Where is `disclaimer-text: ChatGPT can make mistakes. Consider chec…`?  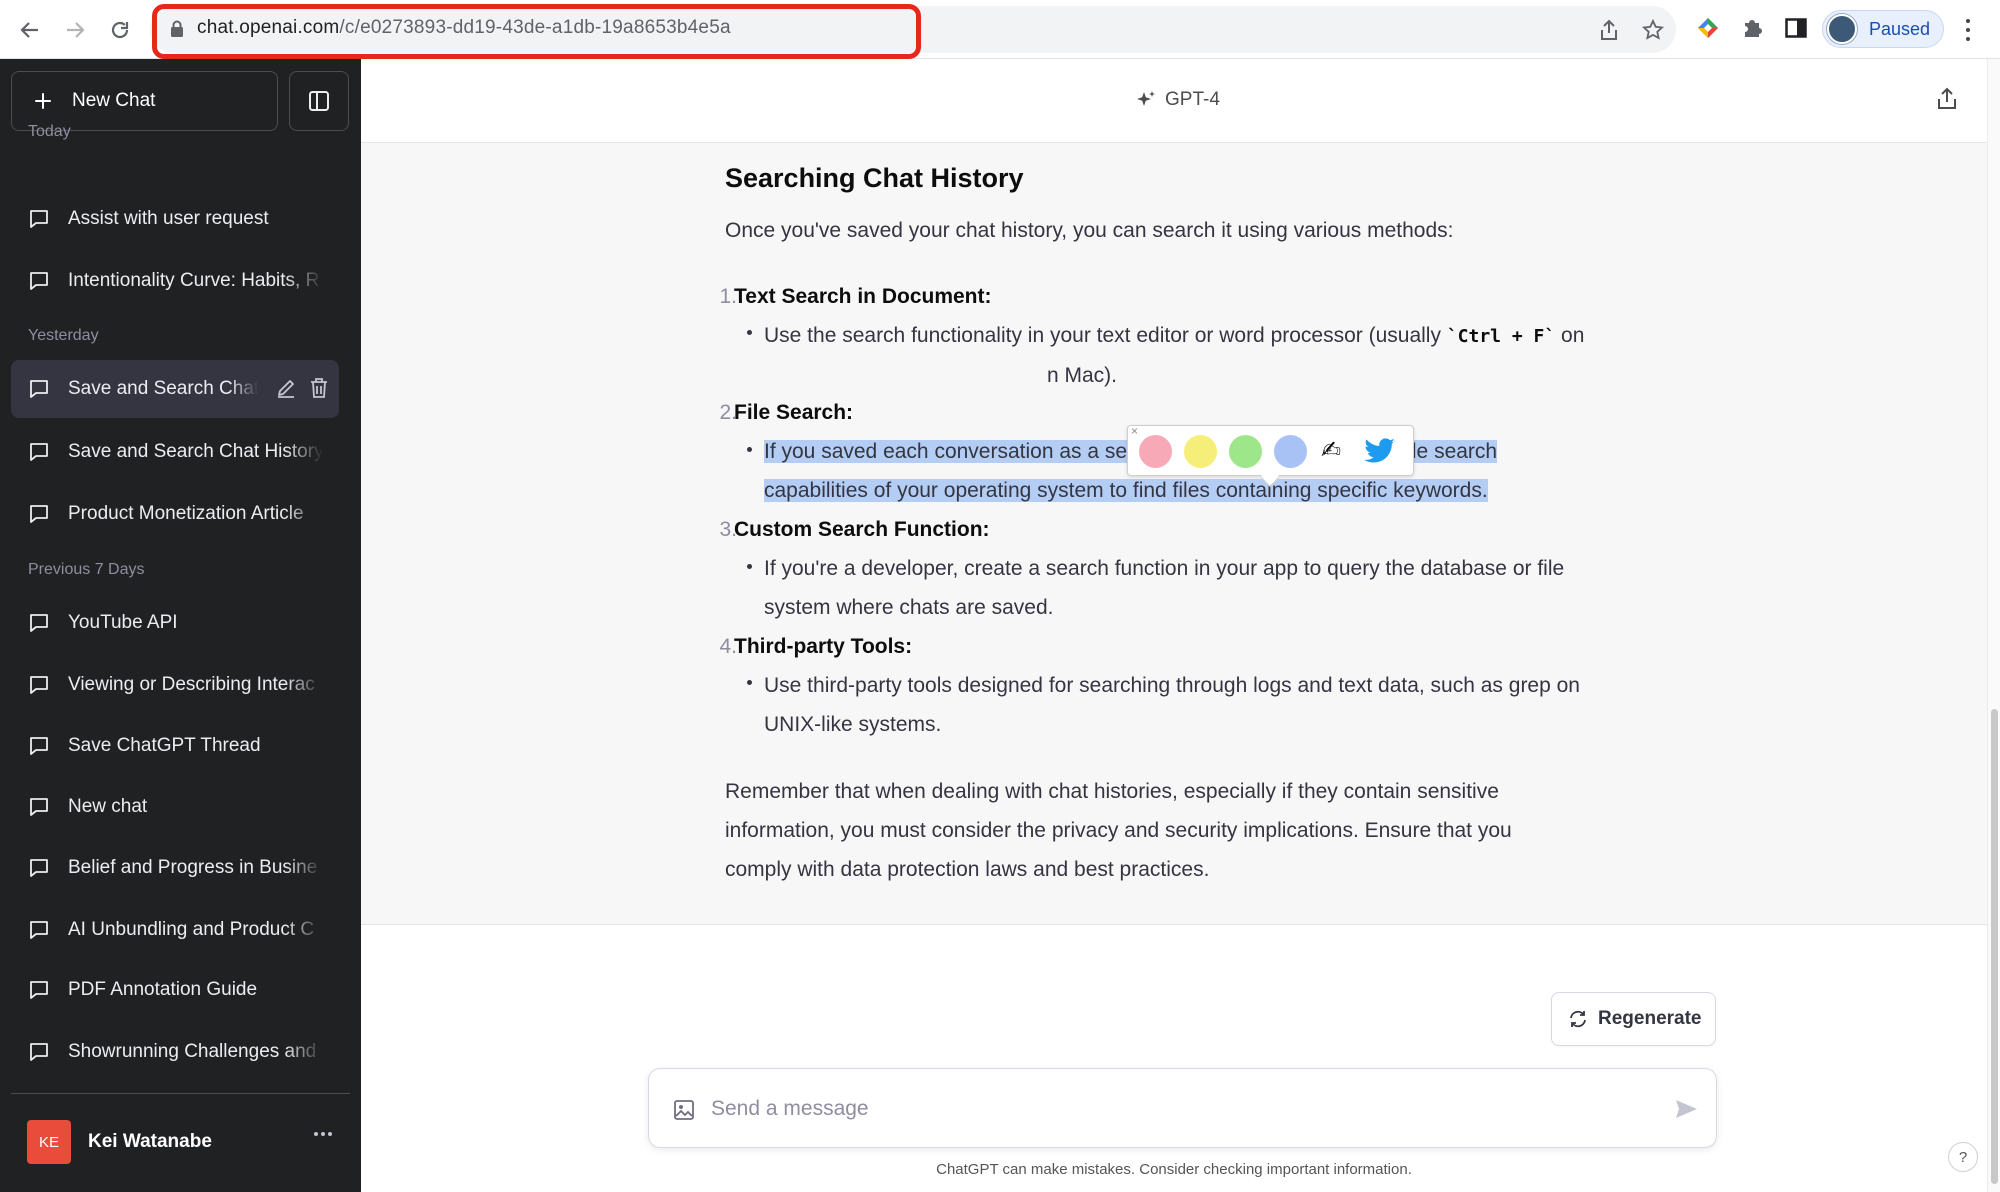
disclaimer-text: ChatGPT can make mistakes. Consider chec… is located at coordinates (1174, 1169).